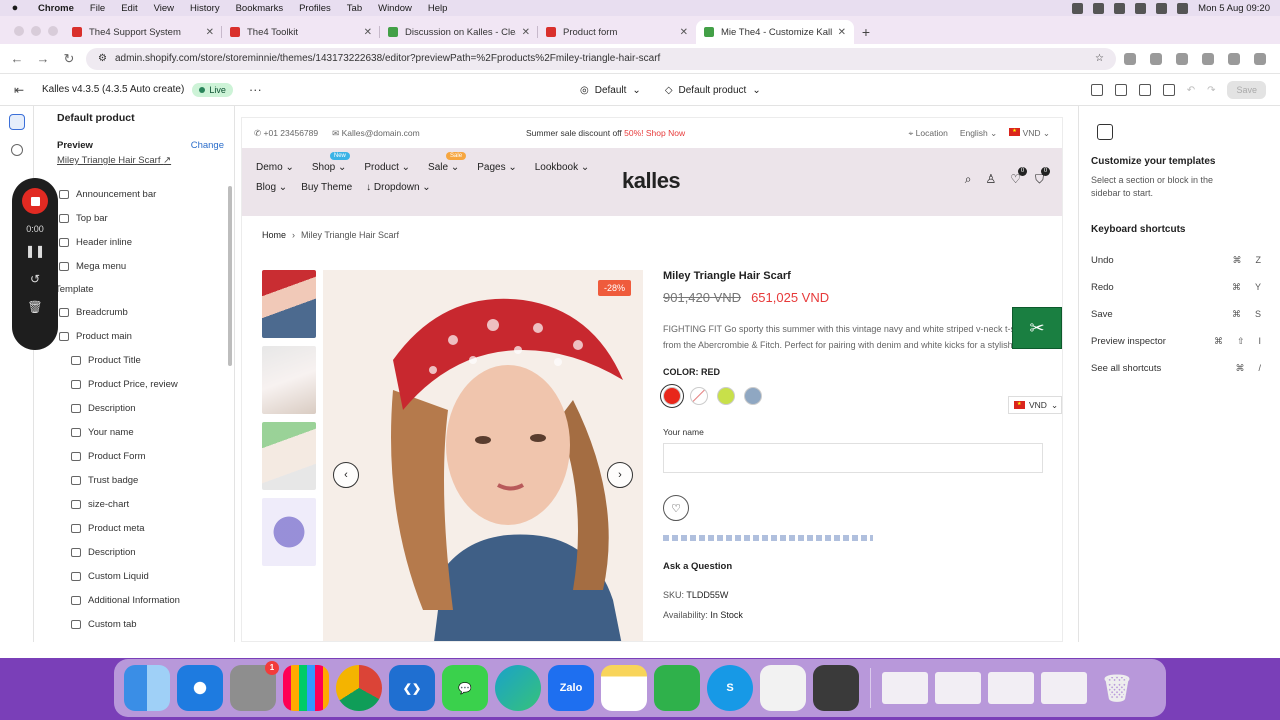 This screenshot has height=720, width=1280. I want to click on block-additional-information: Additional Information, so click(130, 600).